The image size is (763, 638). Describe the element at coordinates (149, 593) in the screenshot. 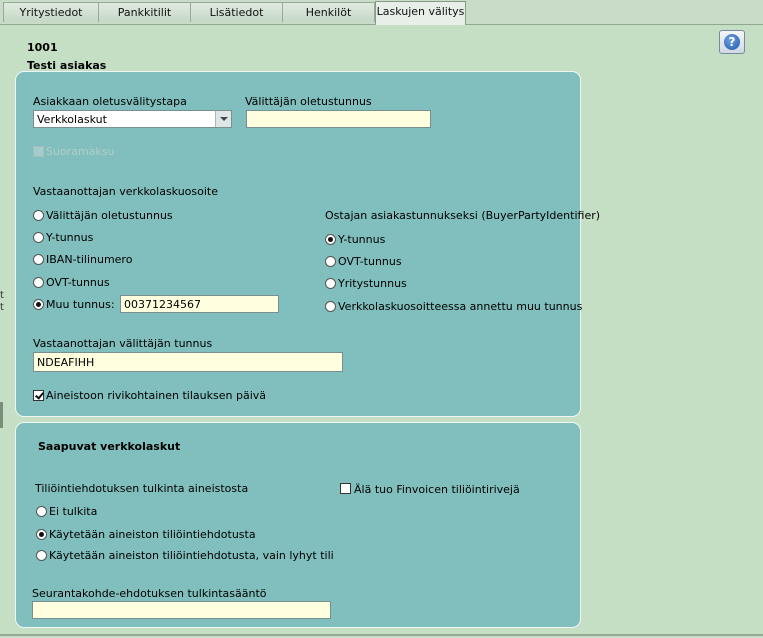

I see `tracking-label: Seurantakohde-ehdotuksen tulkintasääntö` at that location.